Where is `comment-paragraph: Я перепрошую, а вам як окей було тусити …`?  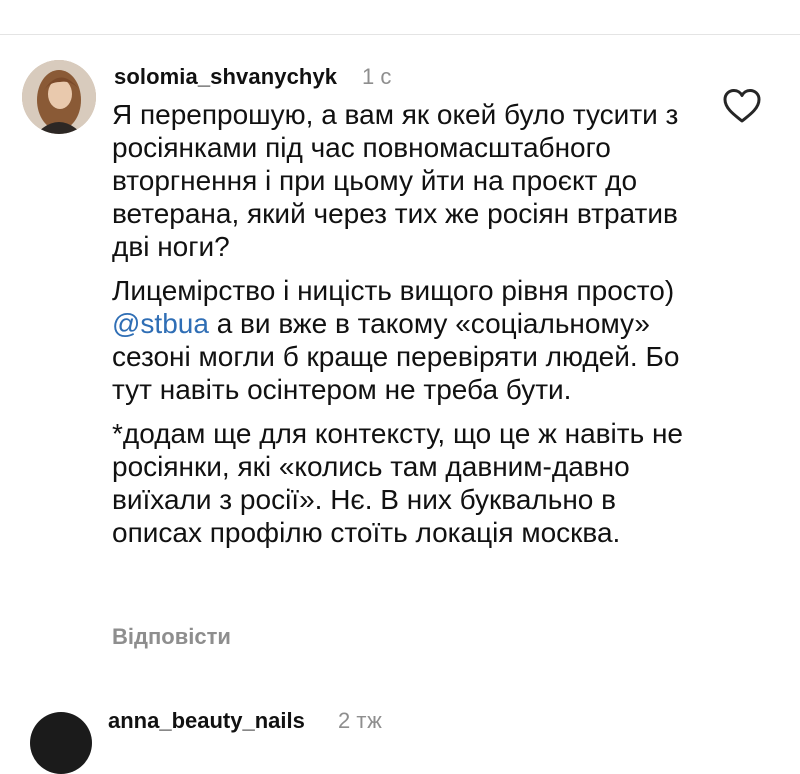
comment-paragraph: Я перепрошую, а вам як окей було тусити … is located at coordinates (395, 180).